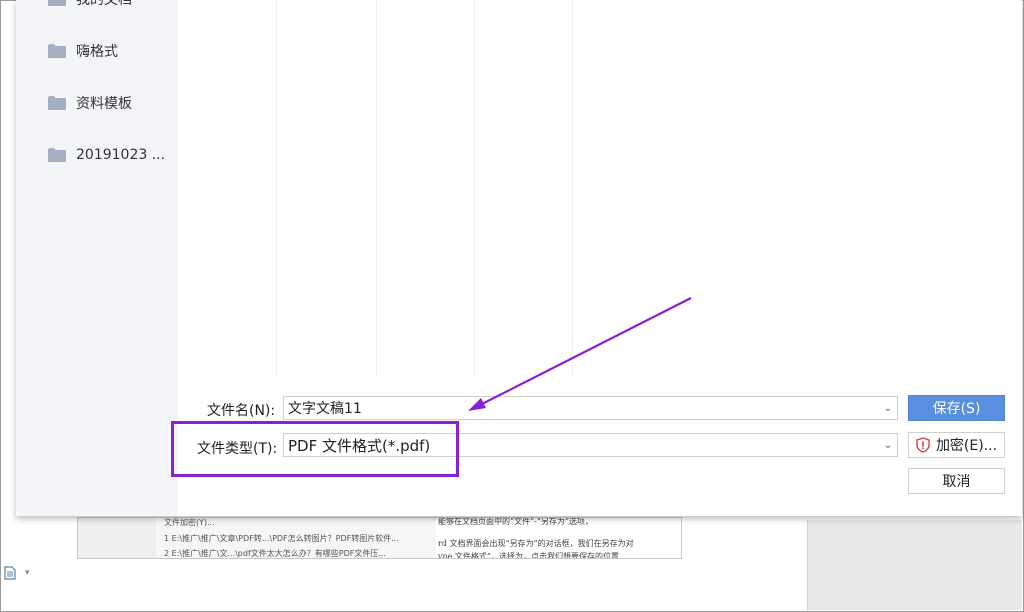 The image size is (1024, 612). I want to click on sidebar-item-label: 资料模板, so click(104, 104).